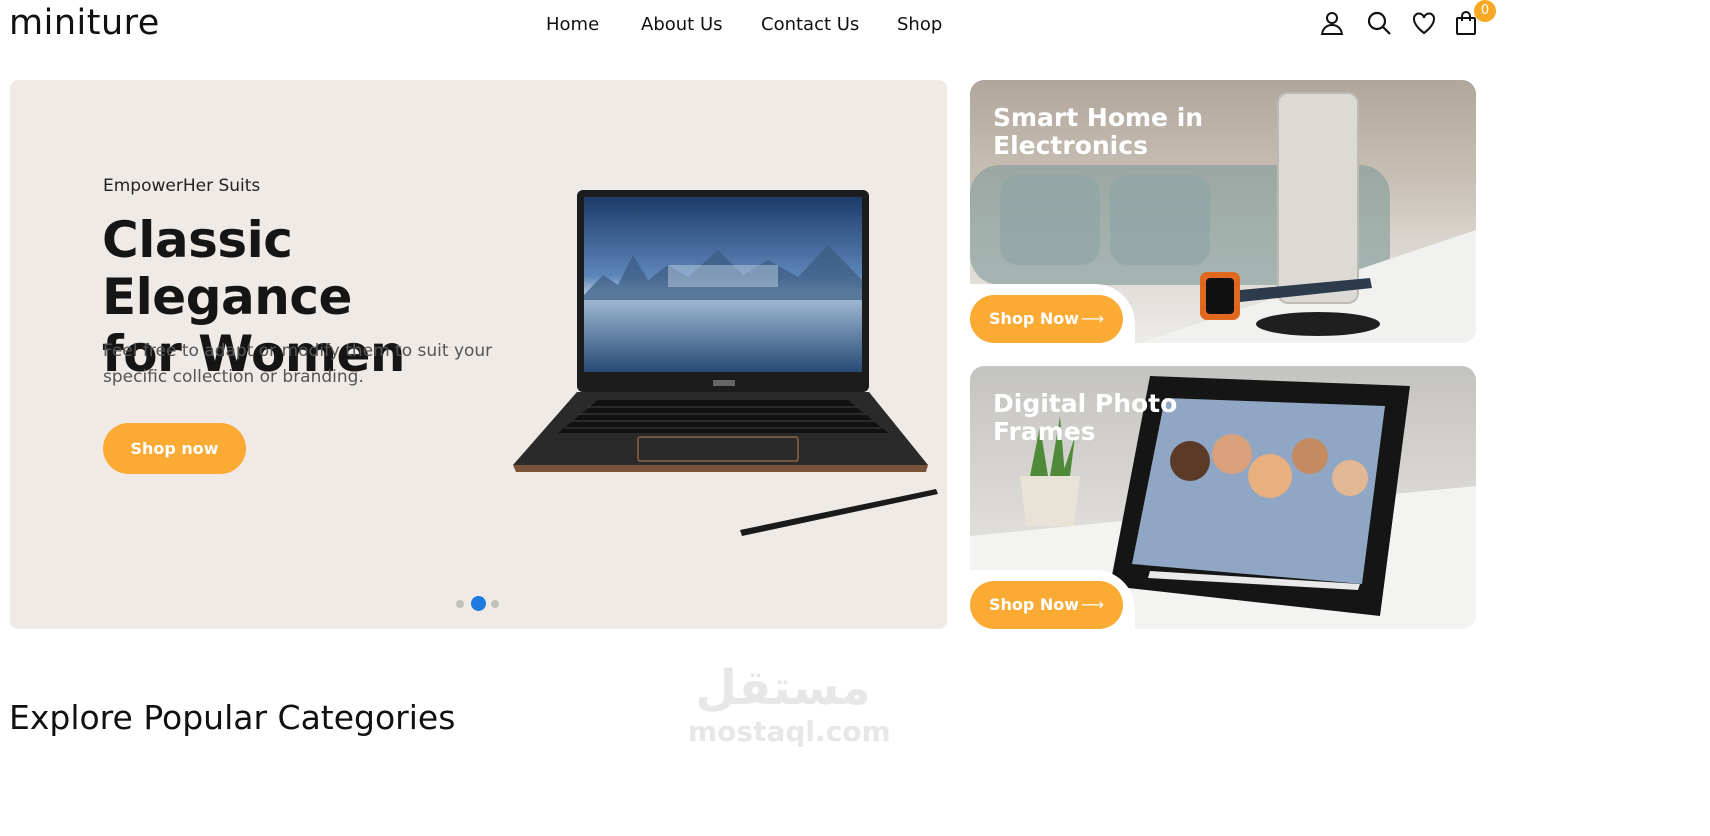 This screenshot has width=1710, height=836. Describe the element at coordinates (783, 688) in the screenshot. I see `watermark-arabic: مستقل` at that location.